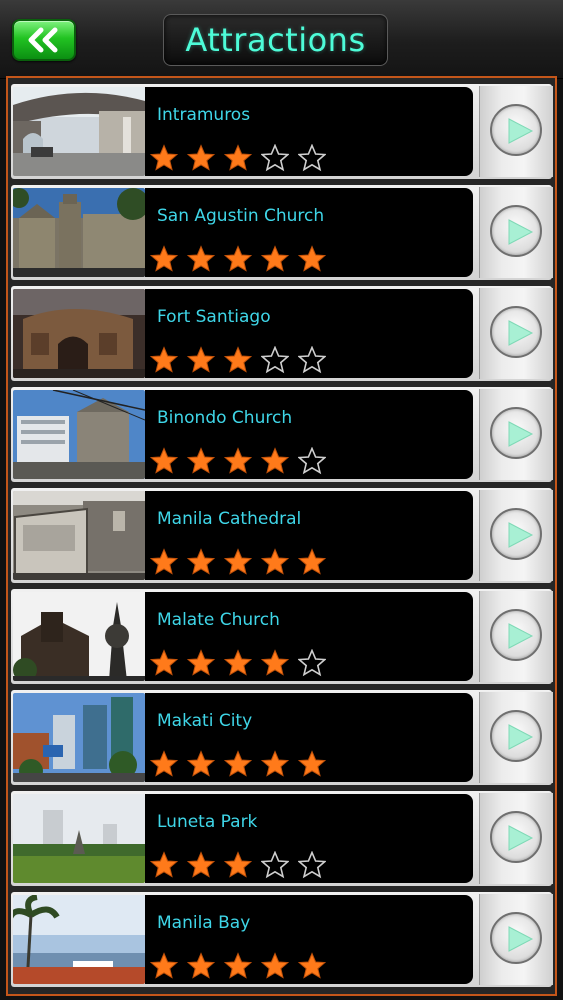  Describe the element at coordinates (282, 232) in the screenshot. I see `list-item: San Agustin Church` at that location.